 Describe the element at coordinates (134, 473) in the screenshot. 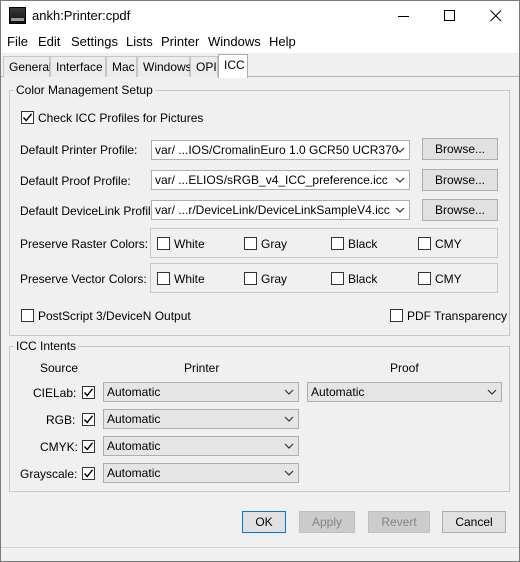

I see `grayscale-printer-value: Automatic` at that location.